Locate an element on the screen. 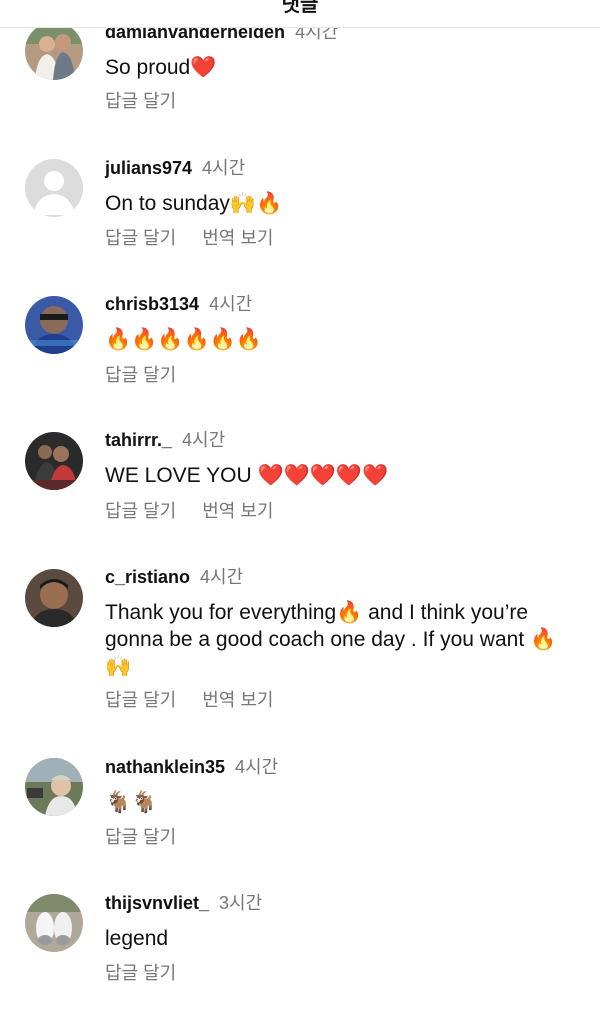 The width and height of the screenshot is (600, 1013). profile-photo-masked is located at coordinates (54, 325).